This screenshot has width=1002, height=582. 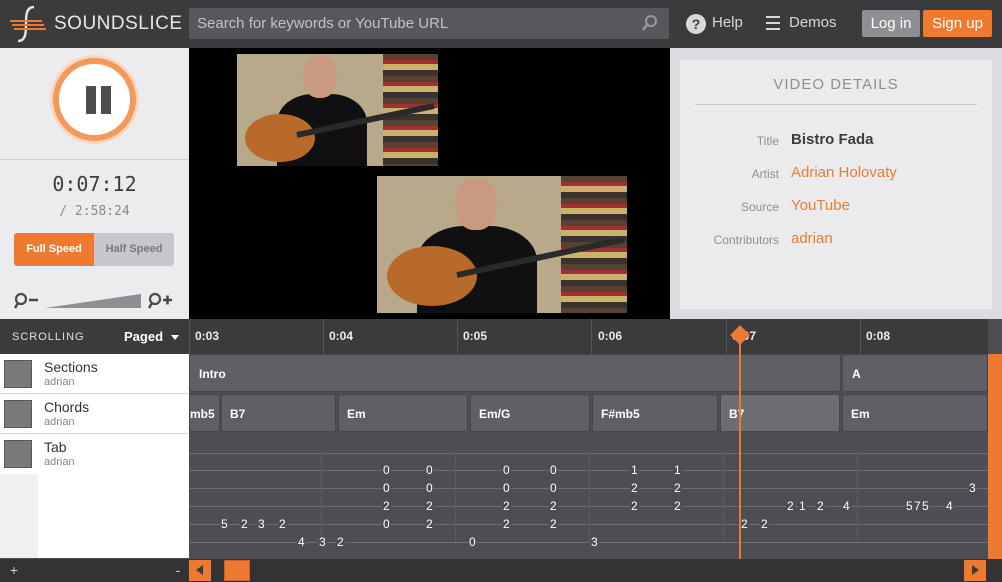 What do you see at coordinates (588, 336) in the screenshot?
I see `time-ruler: 0:03 0:04 0:05 0:06 0:07 0:08` at bounding box center [588, 336].